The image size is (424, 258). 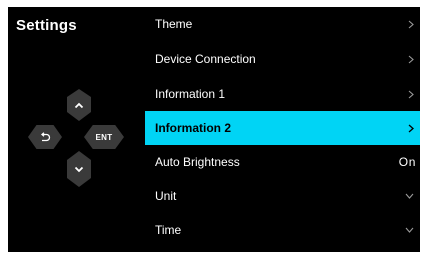 I want to click on dpad-down-button, so click(x=79, y=169).